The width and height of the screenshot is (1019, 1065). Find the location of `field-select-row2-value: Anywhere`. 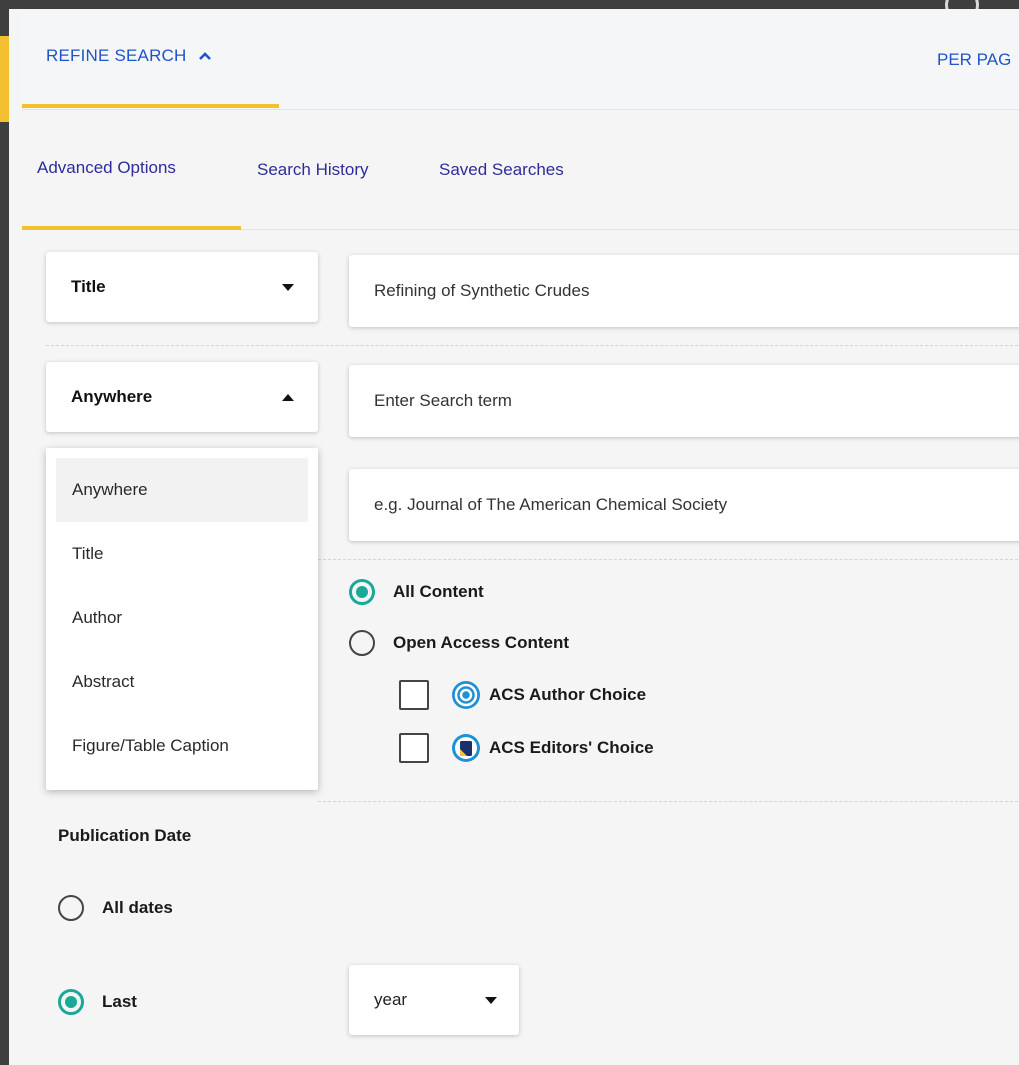

field-select-row2-value: Anywhere is located at coordinates (112, 396).